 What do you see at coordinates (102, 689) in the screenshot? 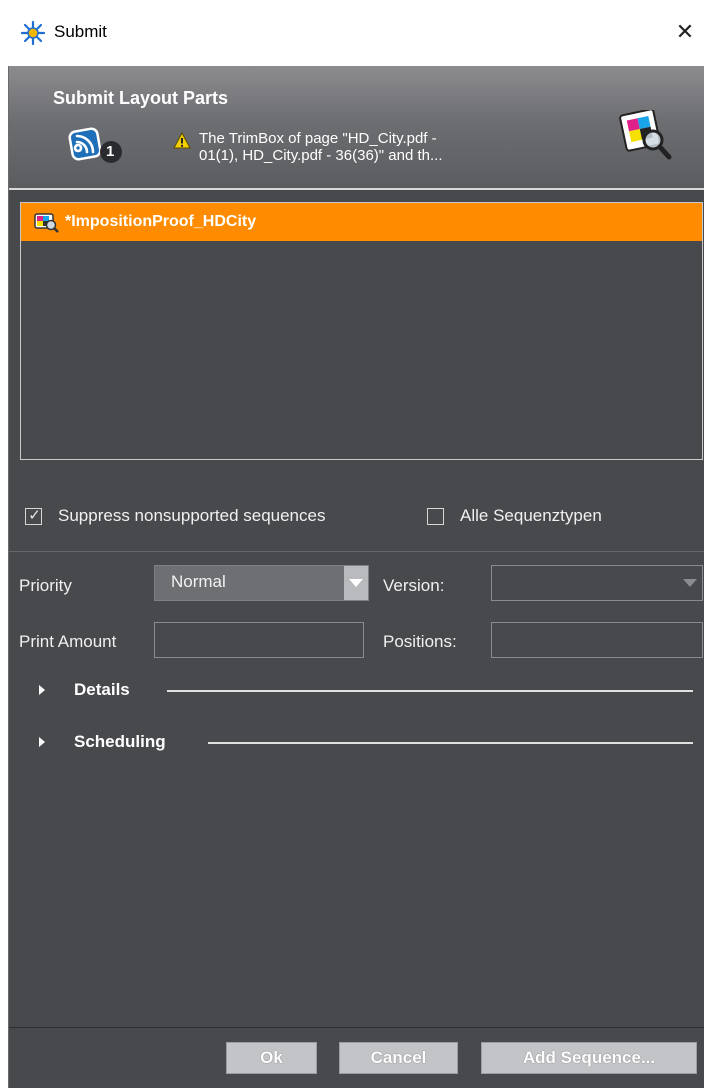
I see `details-section-title: Details` at bounding box center [102, 689].